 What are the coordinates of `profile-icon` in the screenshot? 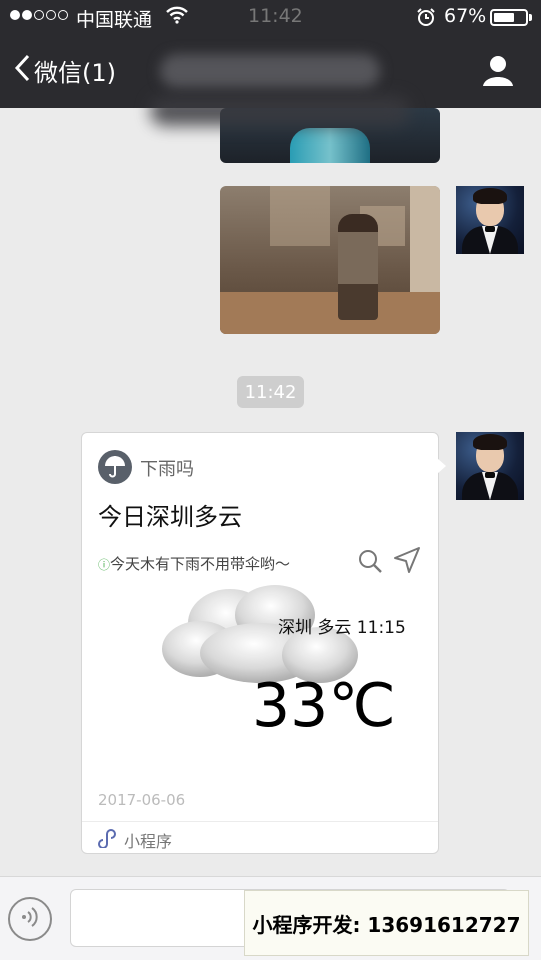 It's located at (498, 74).